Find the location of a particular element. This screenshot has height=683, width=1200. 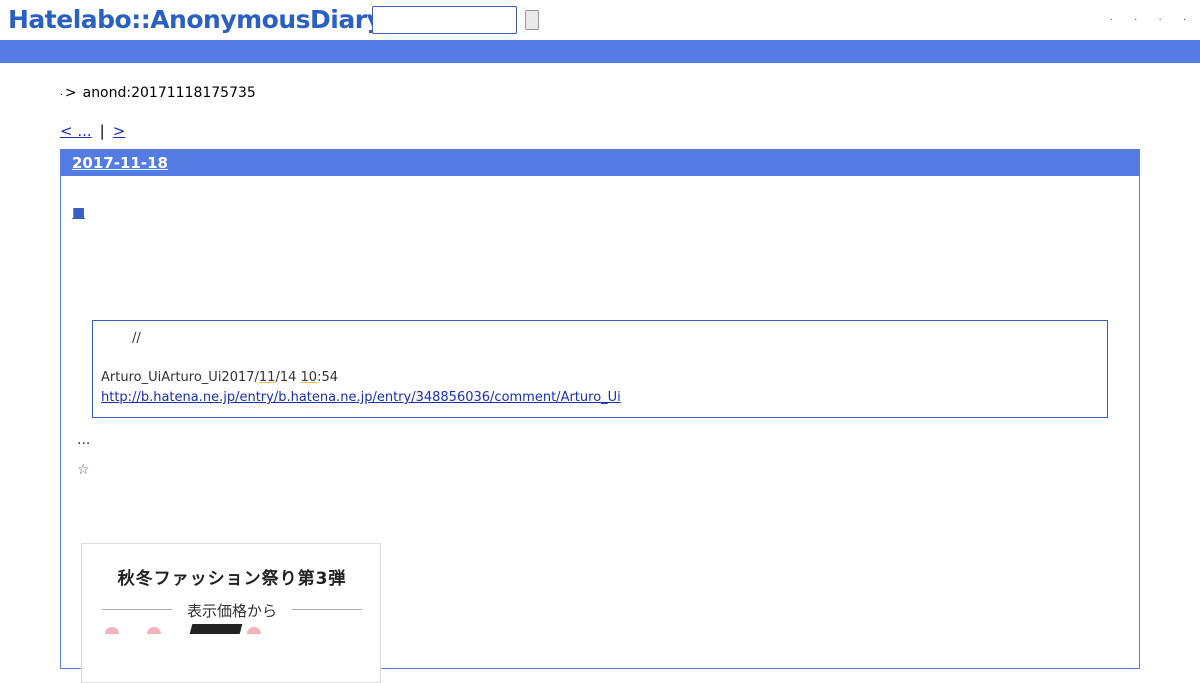

star-button: ☆ is located at coordinates (83, 470).